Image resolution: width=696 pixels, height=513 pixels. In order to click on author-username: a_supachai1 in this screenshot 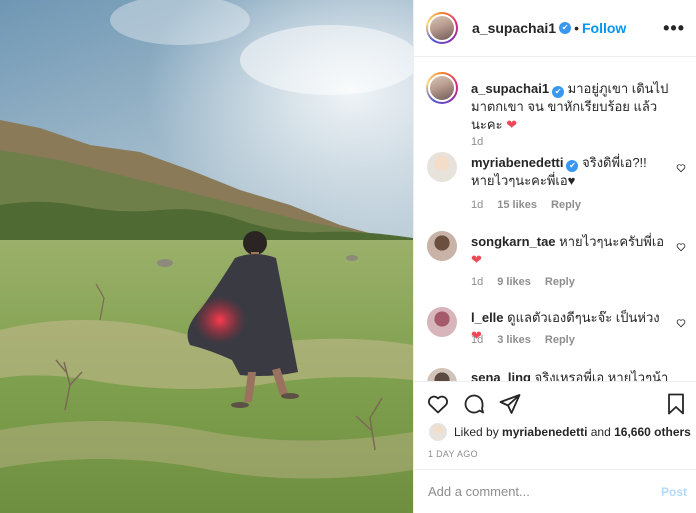, I will do `click(514, 28)`.